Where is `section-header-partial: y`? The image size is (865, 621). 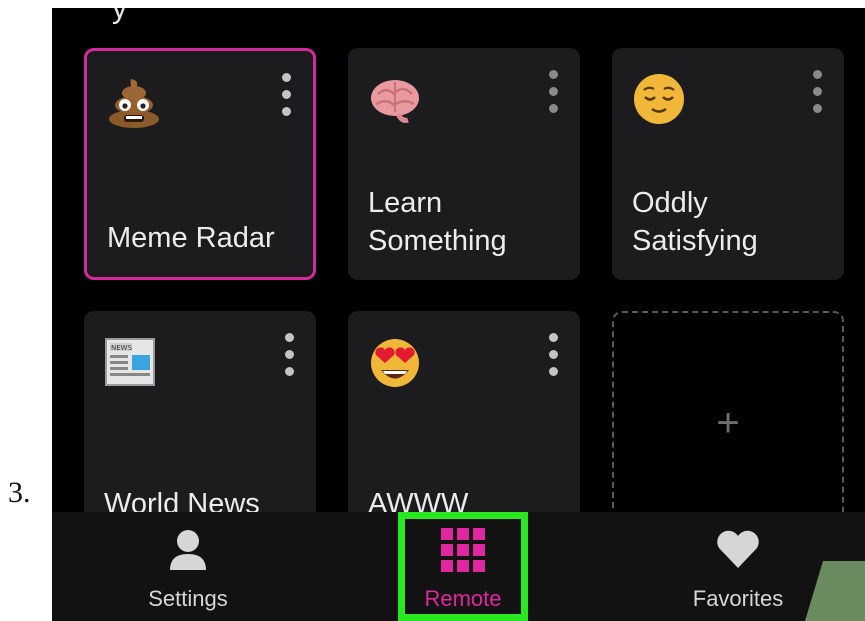
section-header-partial: y is located at coordinates (119, 16).